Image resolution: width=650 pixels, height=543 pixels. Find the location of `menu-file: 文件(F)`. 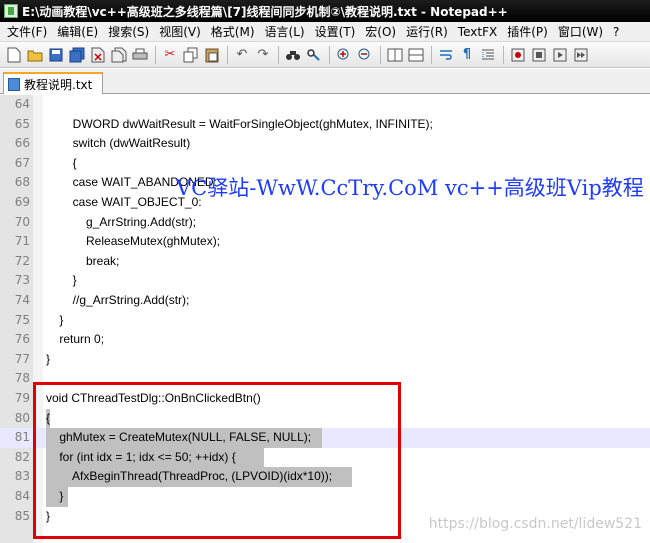

menu-file: 文件(F) is located at coordinates (27, 32).